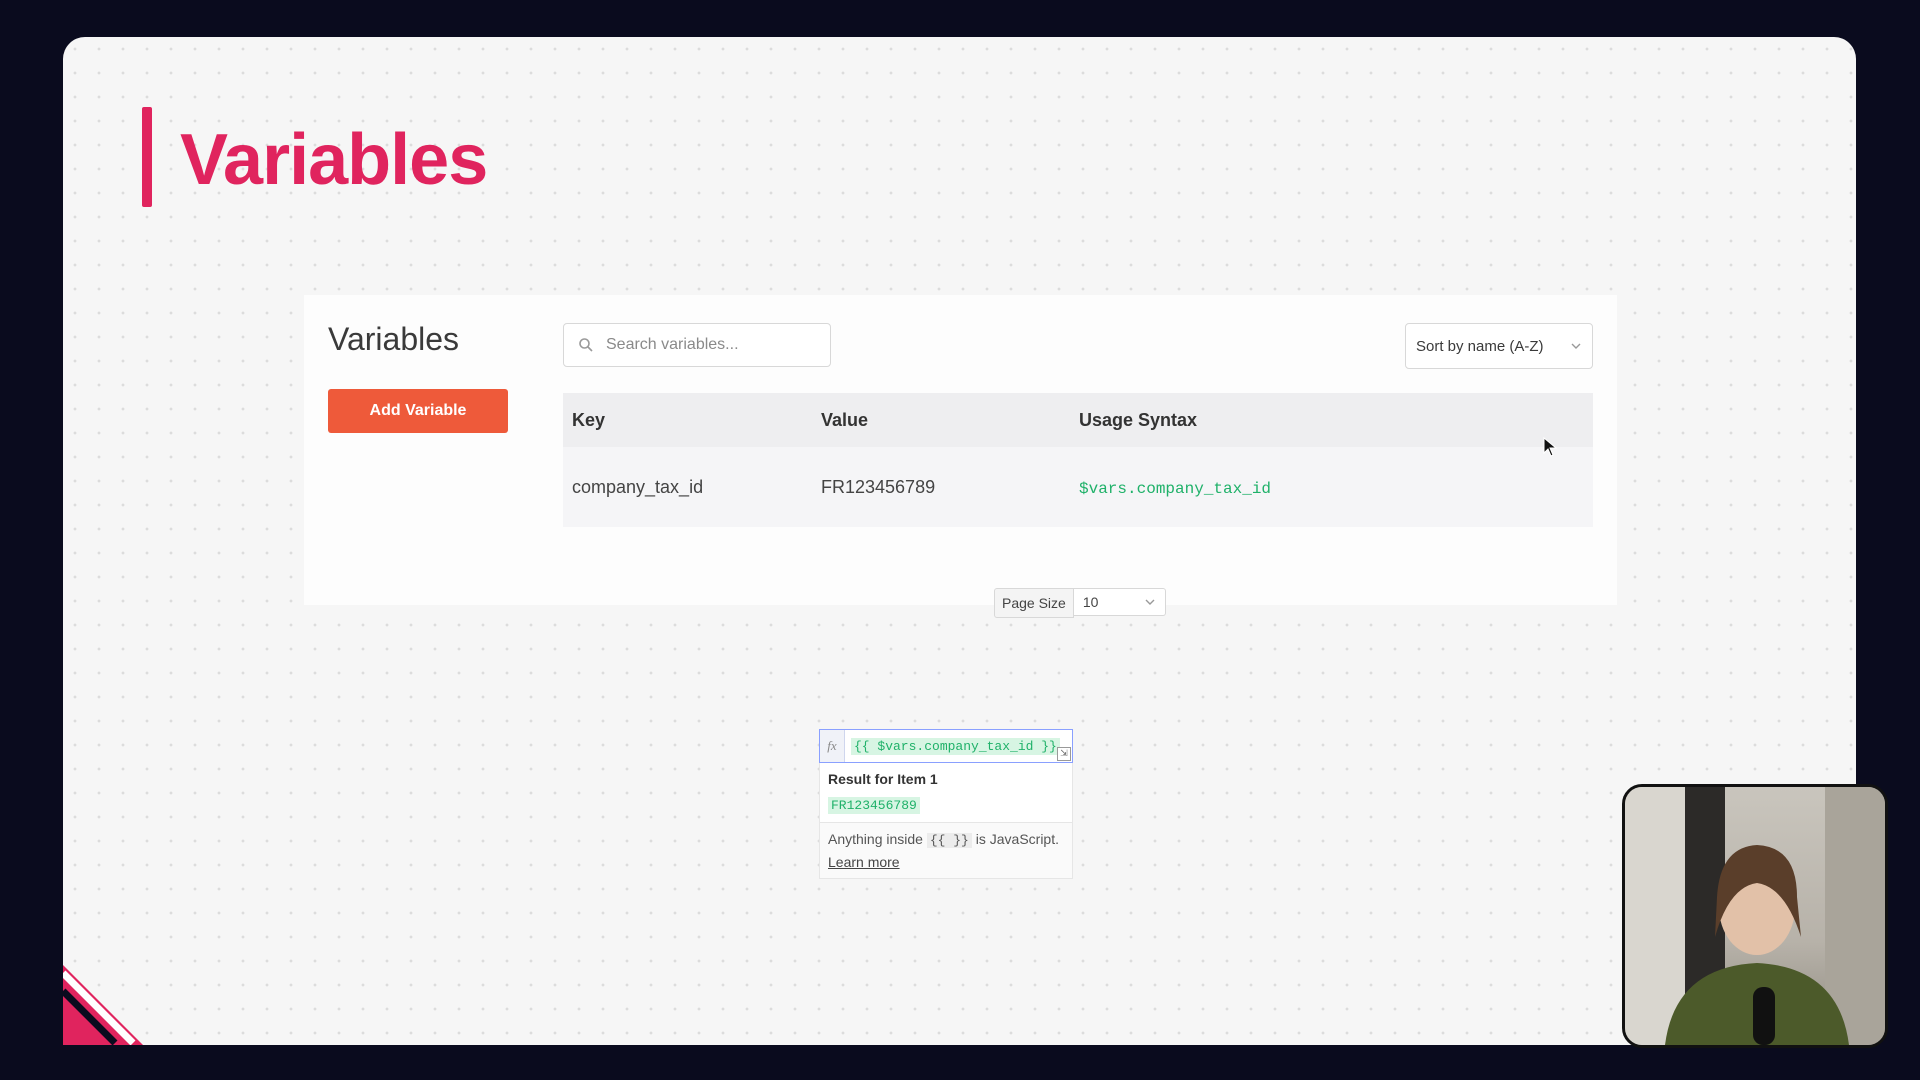 Image resolution: width=1920 pixels, height=1080 pixels. Describe the element at coordinates (1017, 839) in the screenshot. I see `hint-text-after: is JavaScript.` at that location.